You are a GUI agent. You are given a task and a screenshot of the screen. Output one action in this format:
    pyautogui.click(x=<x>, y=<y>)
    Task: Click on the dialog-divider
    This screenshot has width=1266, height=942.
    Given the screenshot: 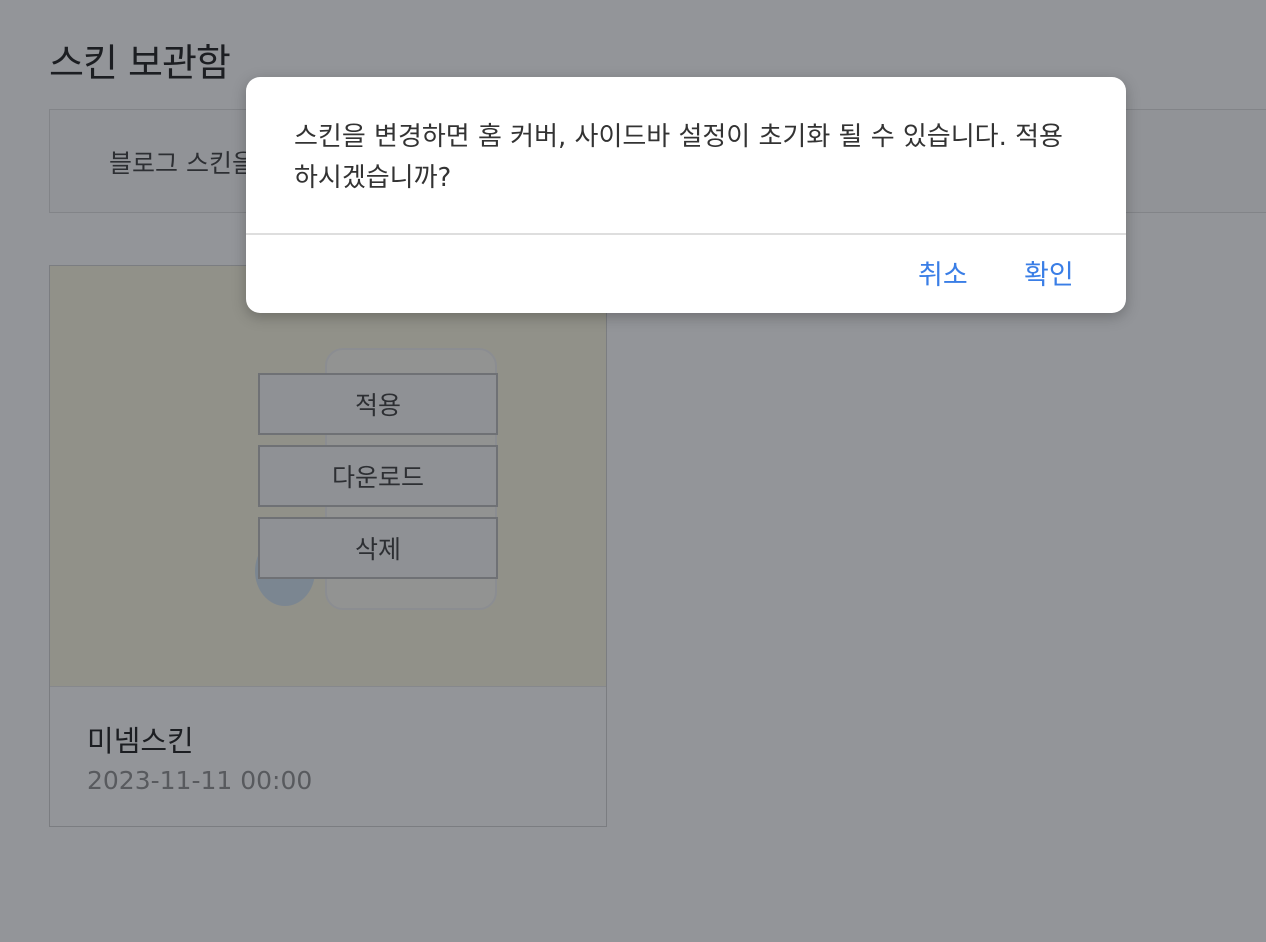 What is the action you would take?
    pyautogui.click(x=686, y=234)
    